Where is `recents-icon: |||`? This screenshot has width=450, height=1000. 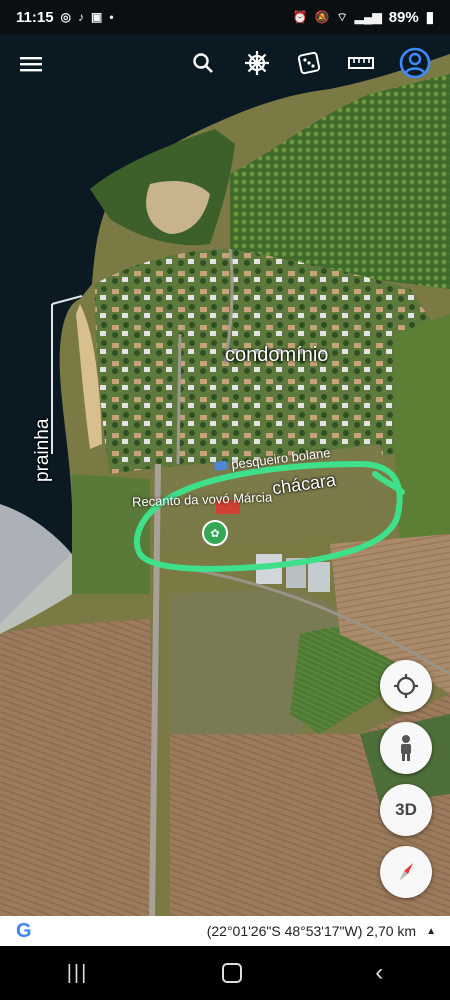
recents-icon: ||| is located at coordinates (78, 973).